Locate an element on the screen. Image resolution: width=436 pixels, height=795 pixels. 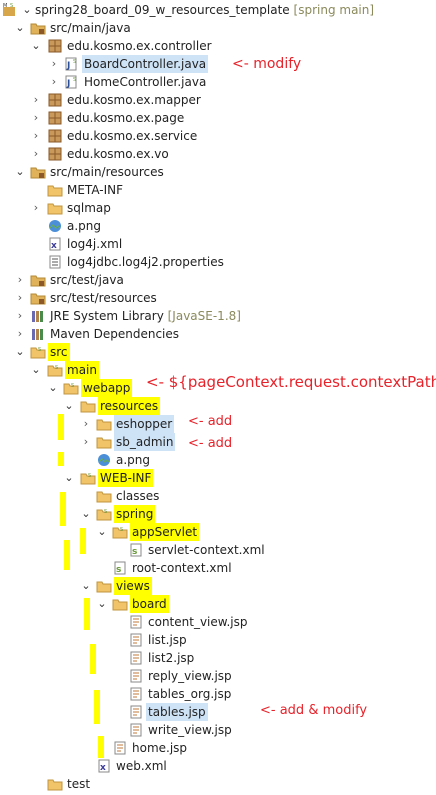
tree-row-tables-org: tables_org.jsp is located at coordinates (218, 694).